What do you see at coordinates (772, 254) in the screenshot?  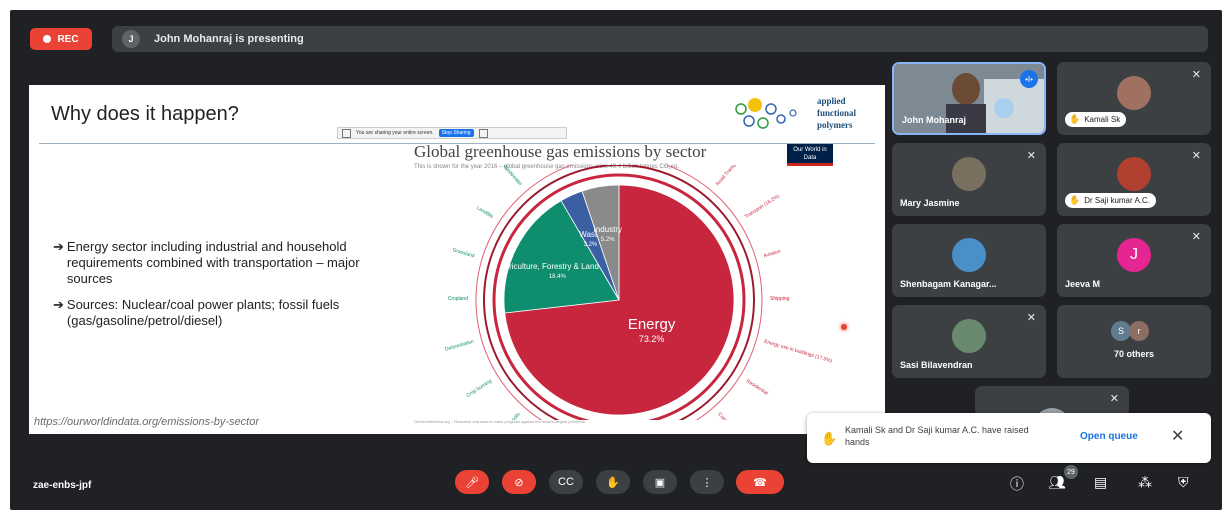 I see `outer-label: Aviation` at bounding box center [772, 254].